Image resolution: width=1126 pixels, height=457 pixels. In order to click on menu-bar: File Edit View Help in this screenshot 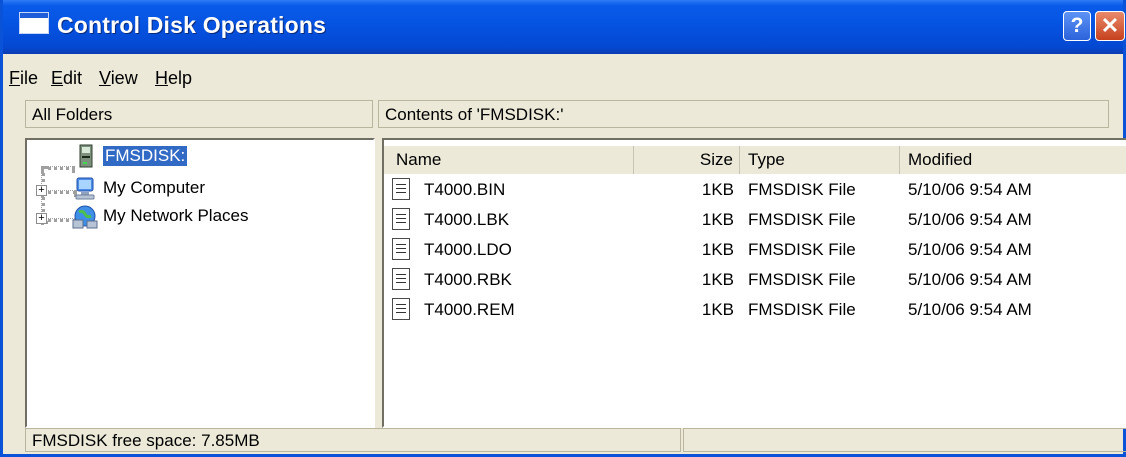, I will do `click(563, 77)`.